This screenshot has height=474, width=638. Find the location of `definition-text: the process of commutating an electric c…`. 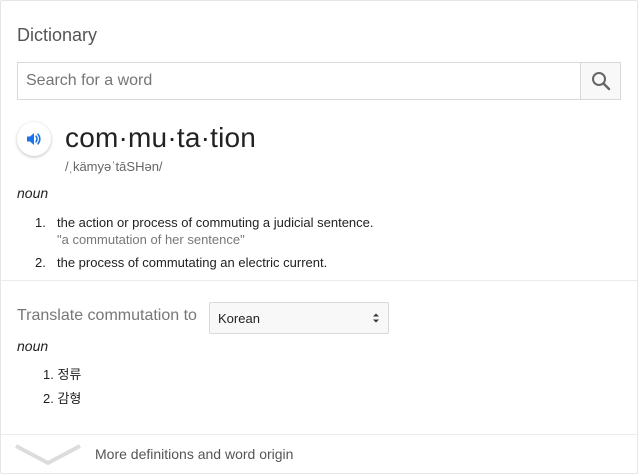

definition-text: the process of commutating an electric c… is located at coordinates (192, 262).